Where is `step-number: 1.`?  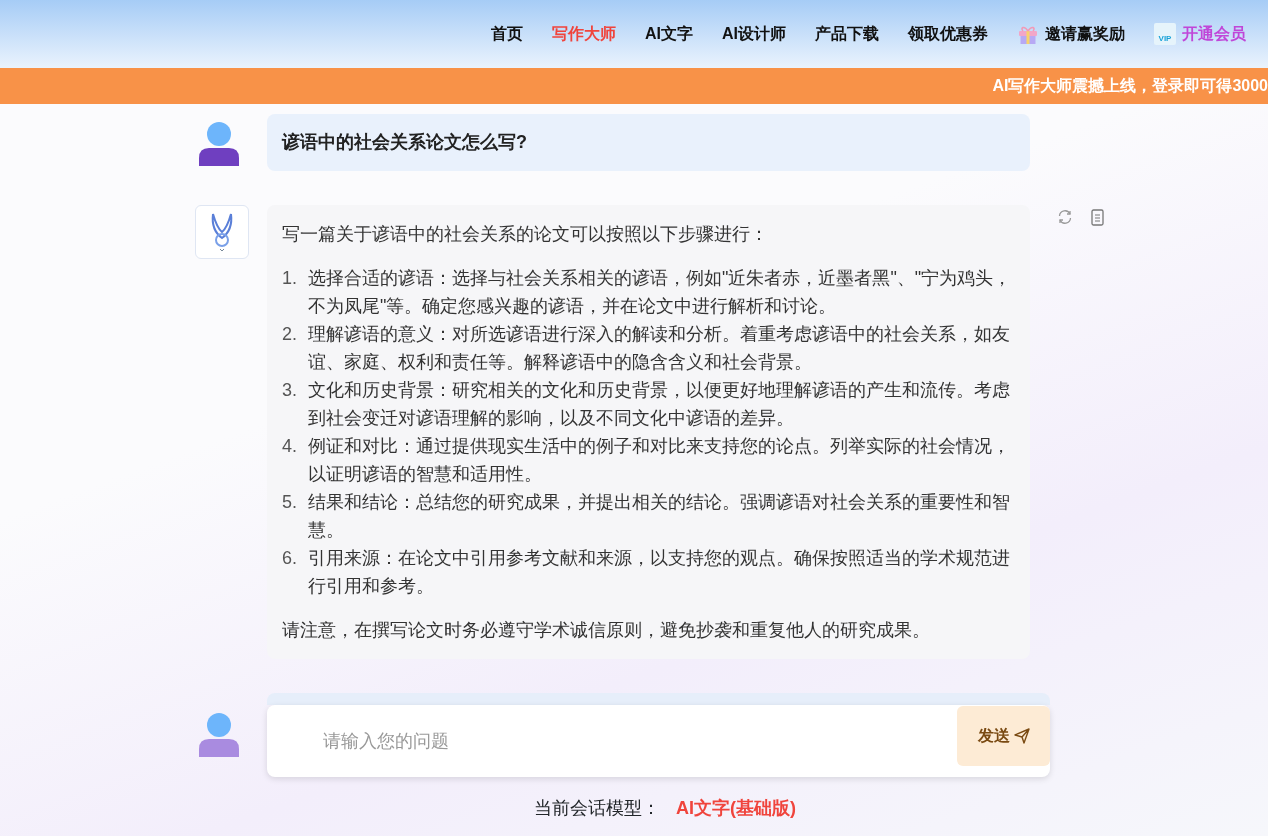
step-number: 1. is located at coordinates (290, 278).